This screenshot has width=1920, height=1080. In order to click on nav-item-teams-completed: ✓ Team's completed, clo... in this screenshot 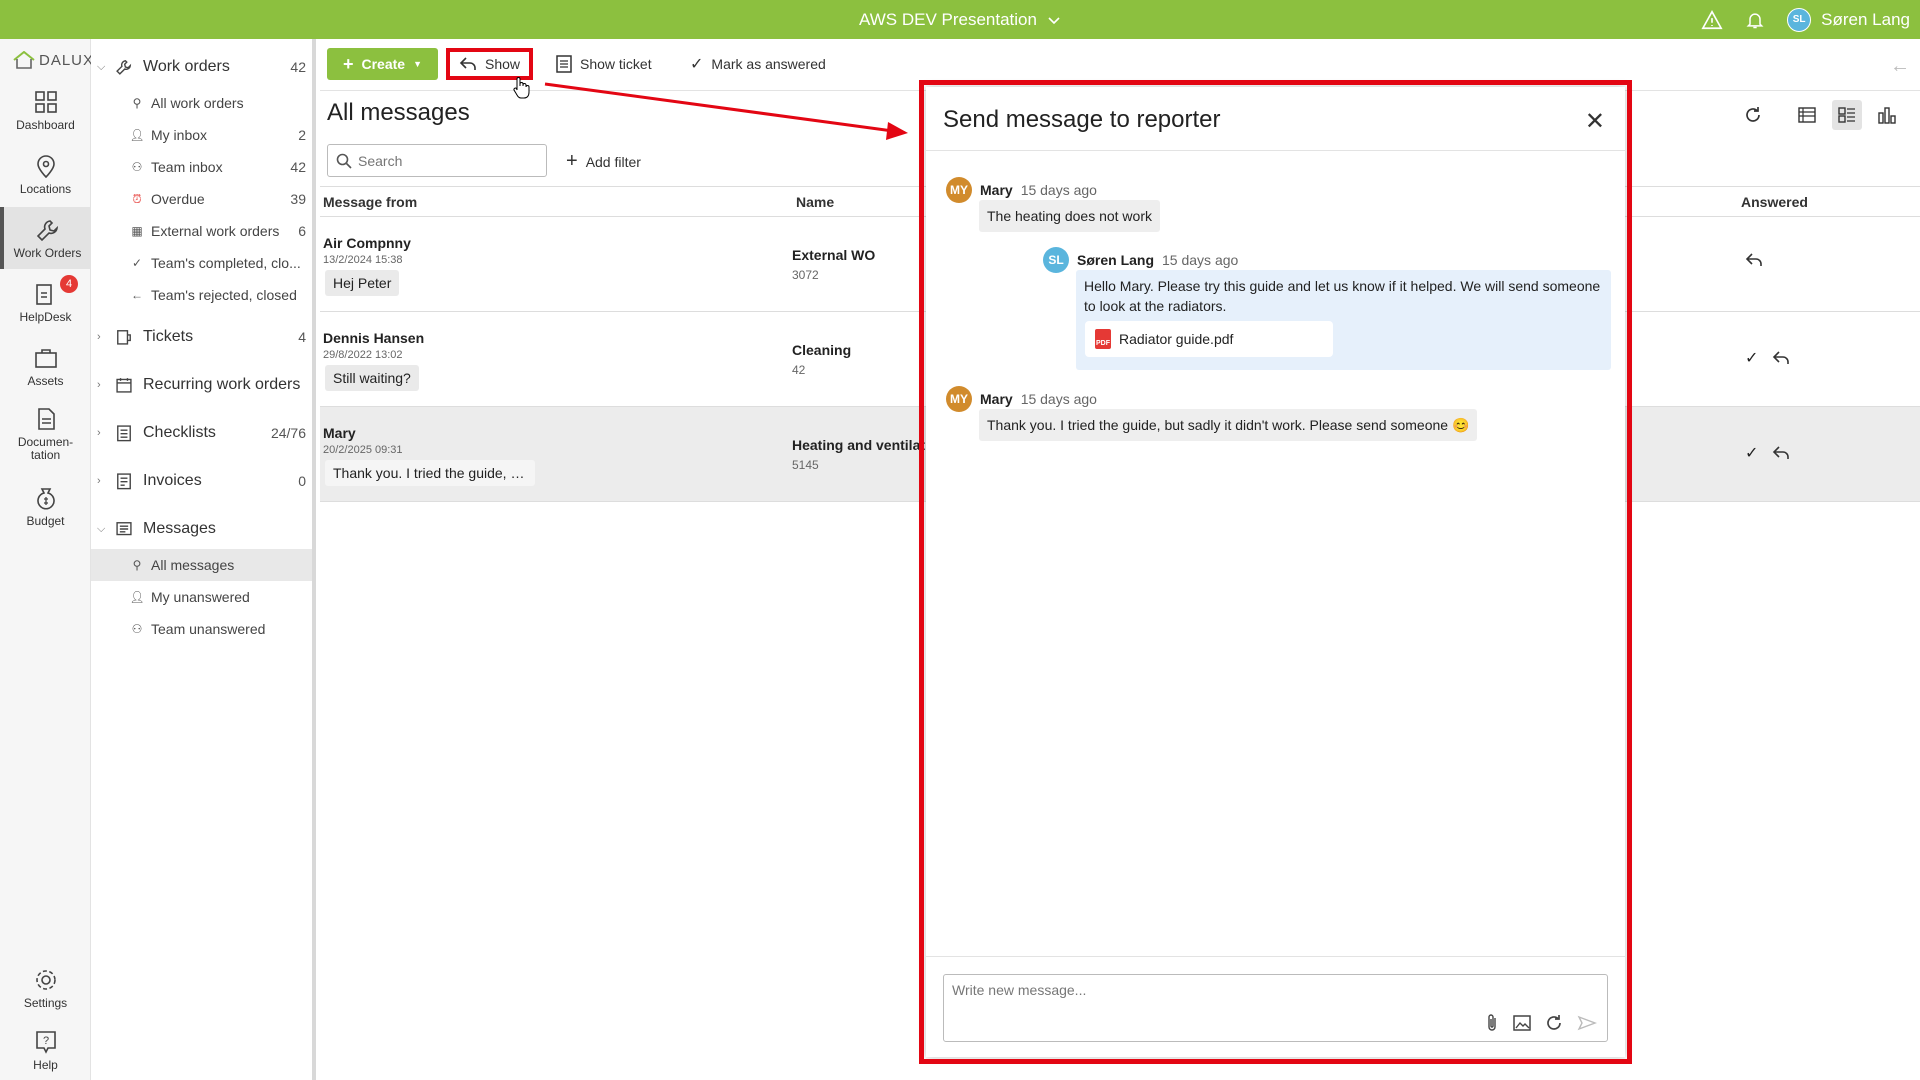, I will do `click(201, 263)`.